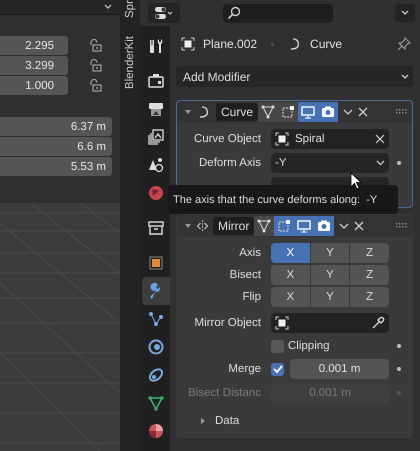 This screenshot has width=420, height=451. I want to click on modifier-name-field: Curve, so click(237, 112).